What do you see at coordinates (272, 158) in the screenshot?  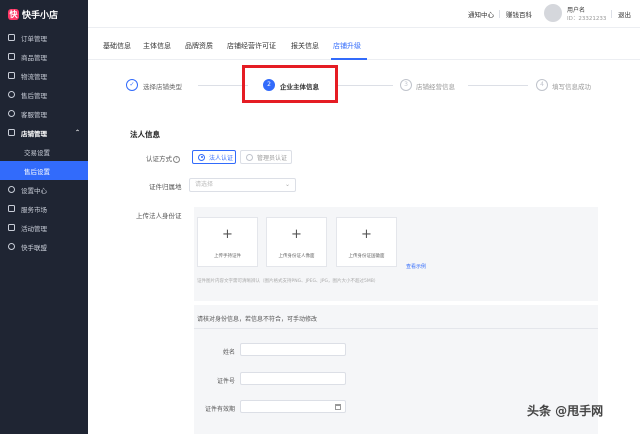 I see `radio-label: 管理员认证` at bounding box center [272, 158].